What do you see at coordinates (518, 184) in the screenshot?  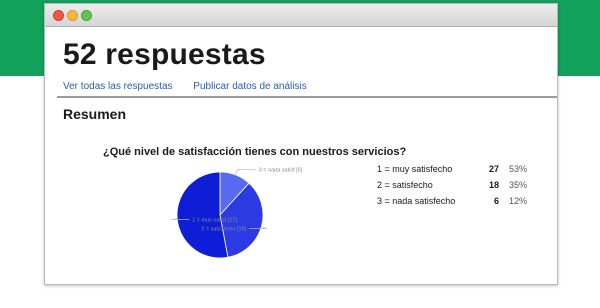 I see `option-percent: 35%` at bounding box center [518, 184].